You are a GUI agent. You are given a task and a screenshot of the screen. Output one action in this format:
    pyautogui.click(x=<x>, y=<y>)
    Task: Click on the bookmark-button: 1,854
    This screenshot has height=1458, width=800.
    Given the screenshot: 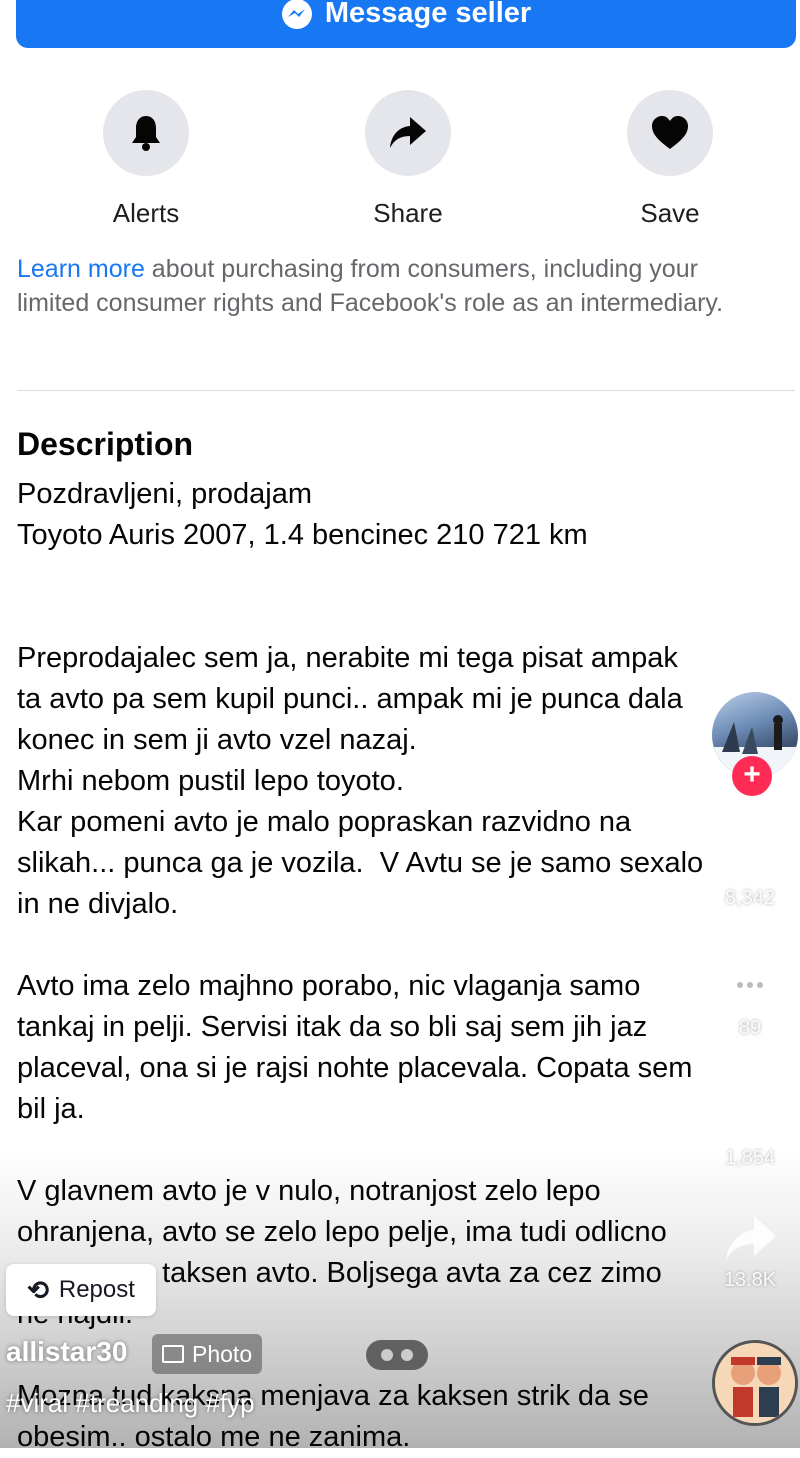 What is the action you would take?
    pyautogui.click(x=750, y=1130)
    